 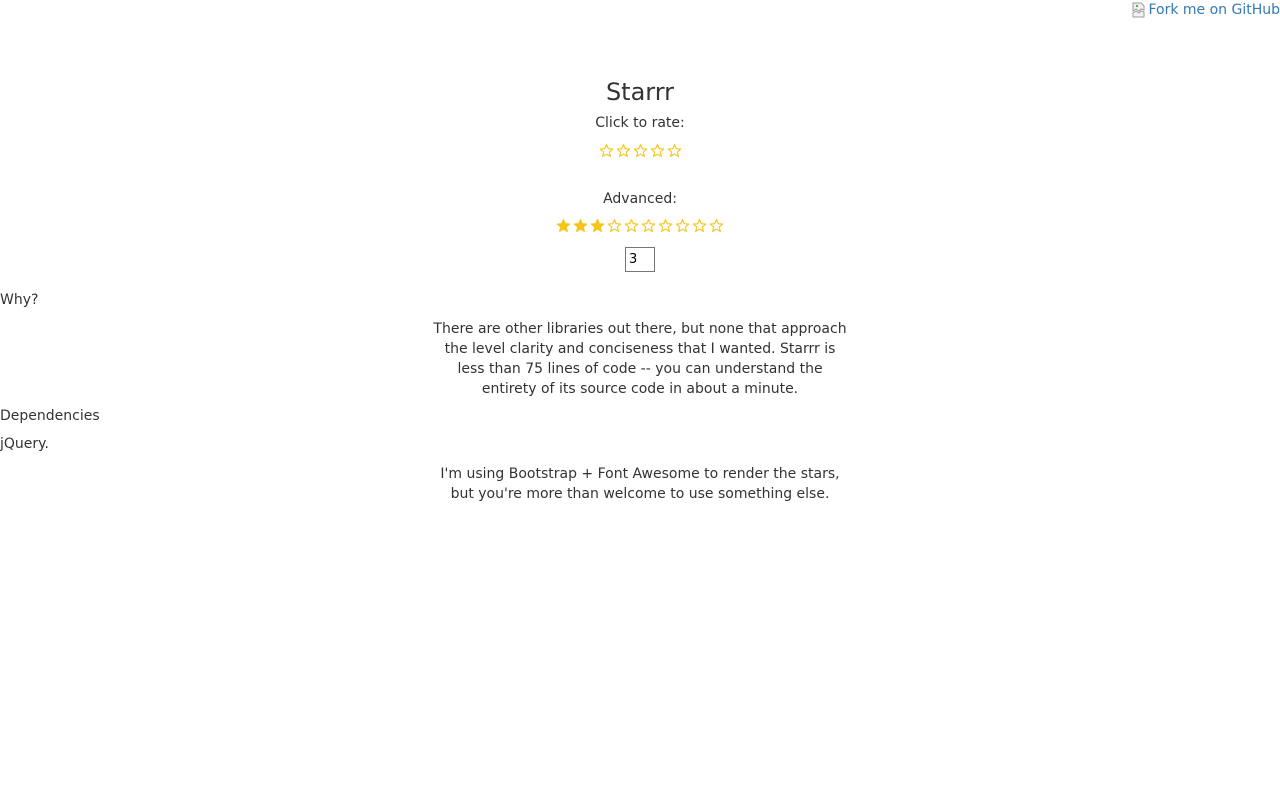 I want to click on dependencies-jquery: jQuery., so click(x=24, y=444).